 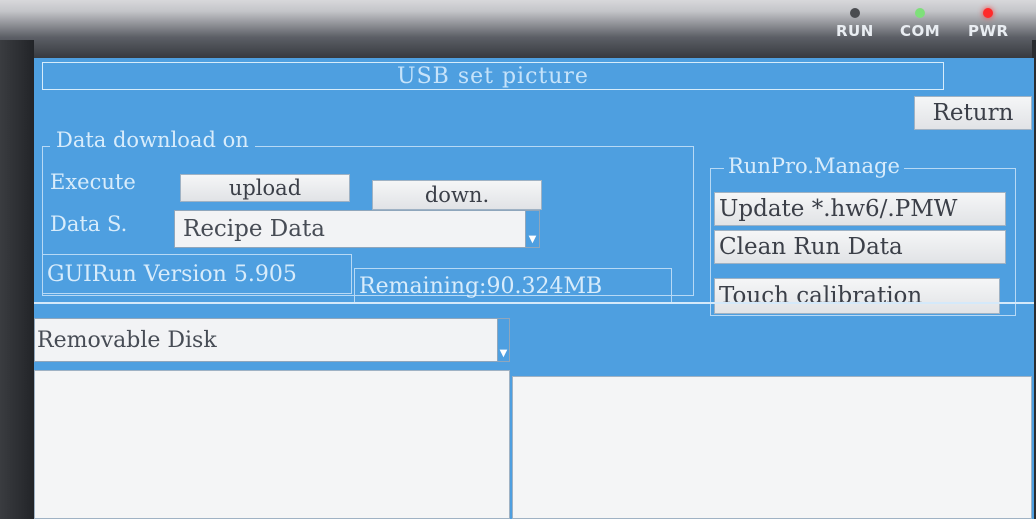 What do you see at coordinates (272, 340) in the screenshot?
I see `disk-select: Removable Disk ▼` at bounding box center [272, 340].